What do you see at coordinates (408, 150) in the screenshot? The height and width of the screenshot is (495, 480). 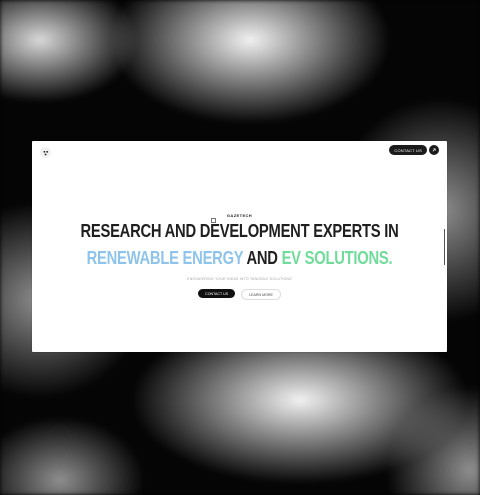 I see `contact-us-nav-button: CONTACT US` at bounding box center [408, 150].